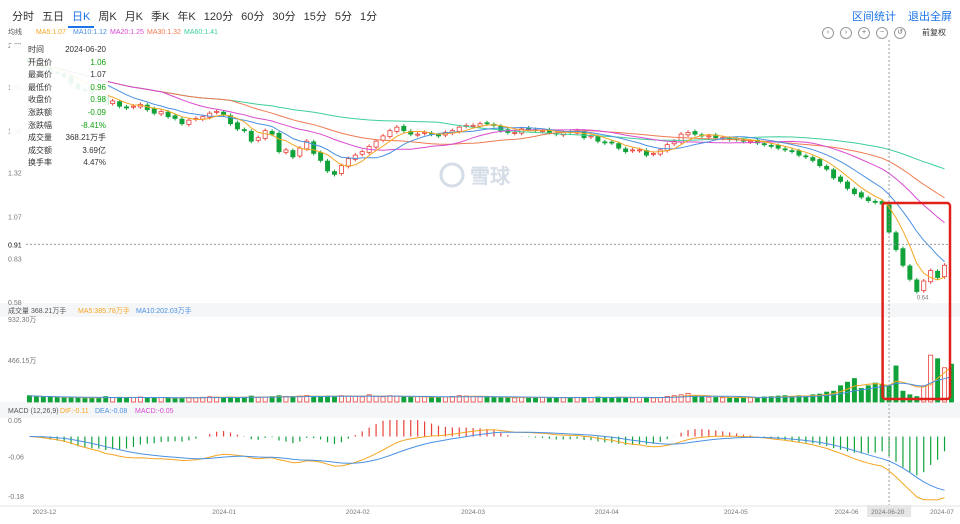 The image size is (960, 524). Describe the element at coordinates (15, 259) in the screenshot. I see `price-tick-label: 0.83` at that location.